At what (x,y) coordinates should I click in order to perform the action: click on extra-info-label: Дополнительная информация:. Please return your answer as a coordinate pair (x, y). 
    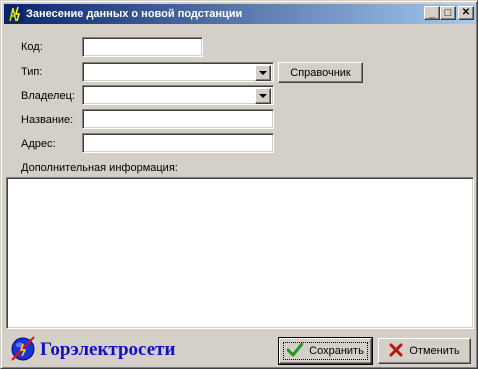
    Looking at the image, I should click on (99, 168).